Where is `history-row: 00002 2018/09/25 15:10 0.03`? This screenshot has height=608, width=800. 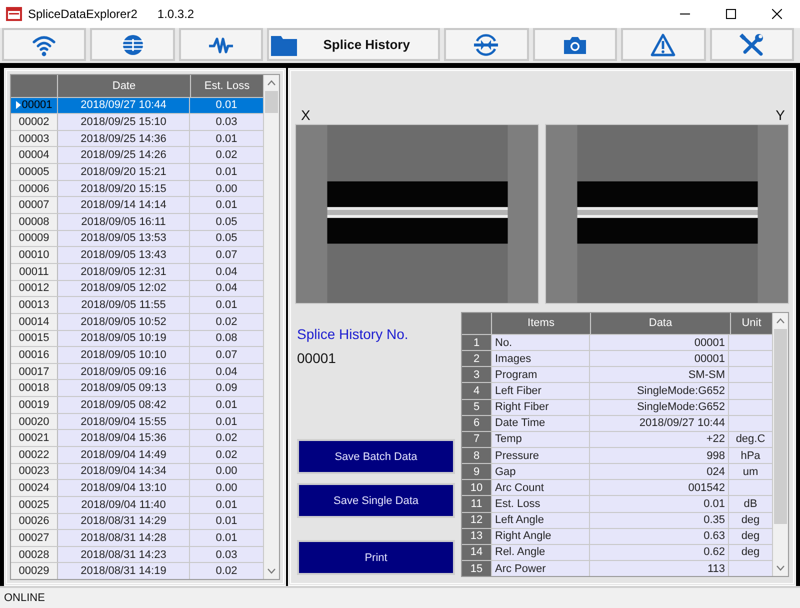
history-row: 00002 2018/09/25 15:10 0.03 is located at coordinates (137, 121).